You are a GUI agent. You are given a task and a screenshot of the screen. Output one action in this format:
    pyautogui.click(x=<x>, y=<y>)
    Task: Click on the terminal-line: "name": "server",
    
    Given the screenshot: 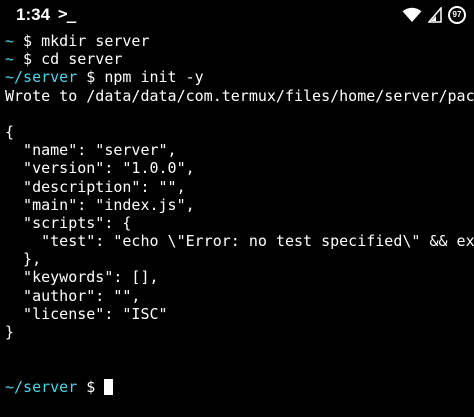 What is the action you would take?
    pyautogui.click(x=239, y=150)
    